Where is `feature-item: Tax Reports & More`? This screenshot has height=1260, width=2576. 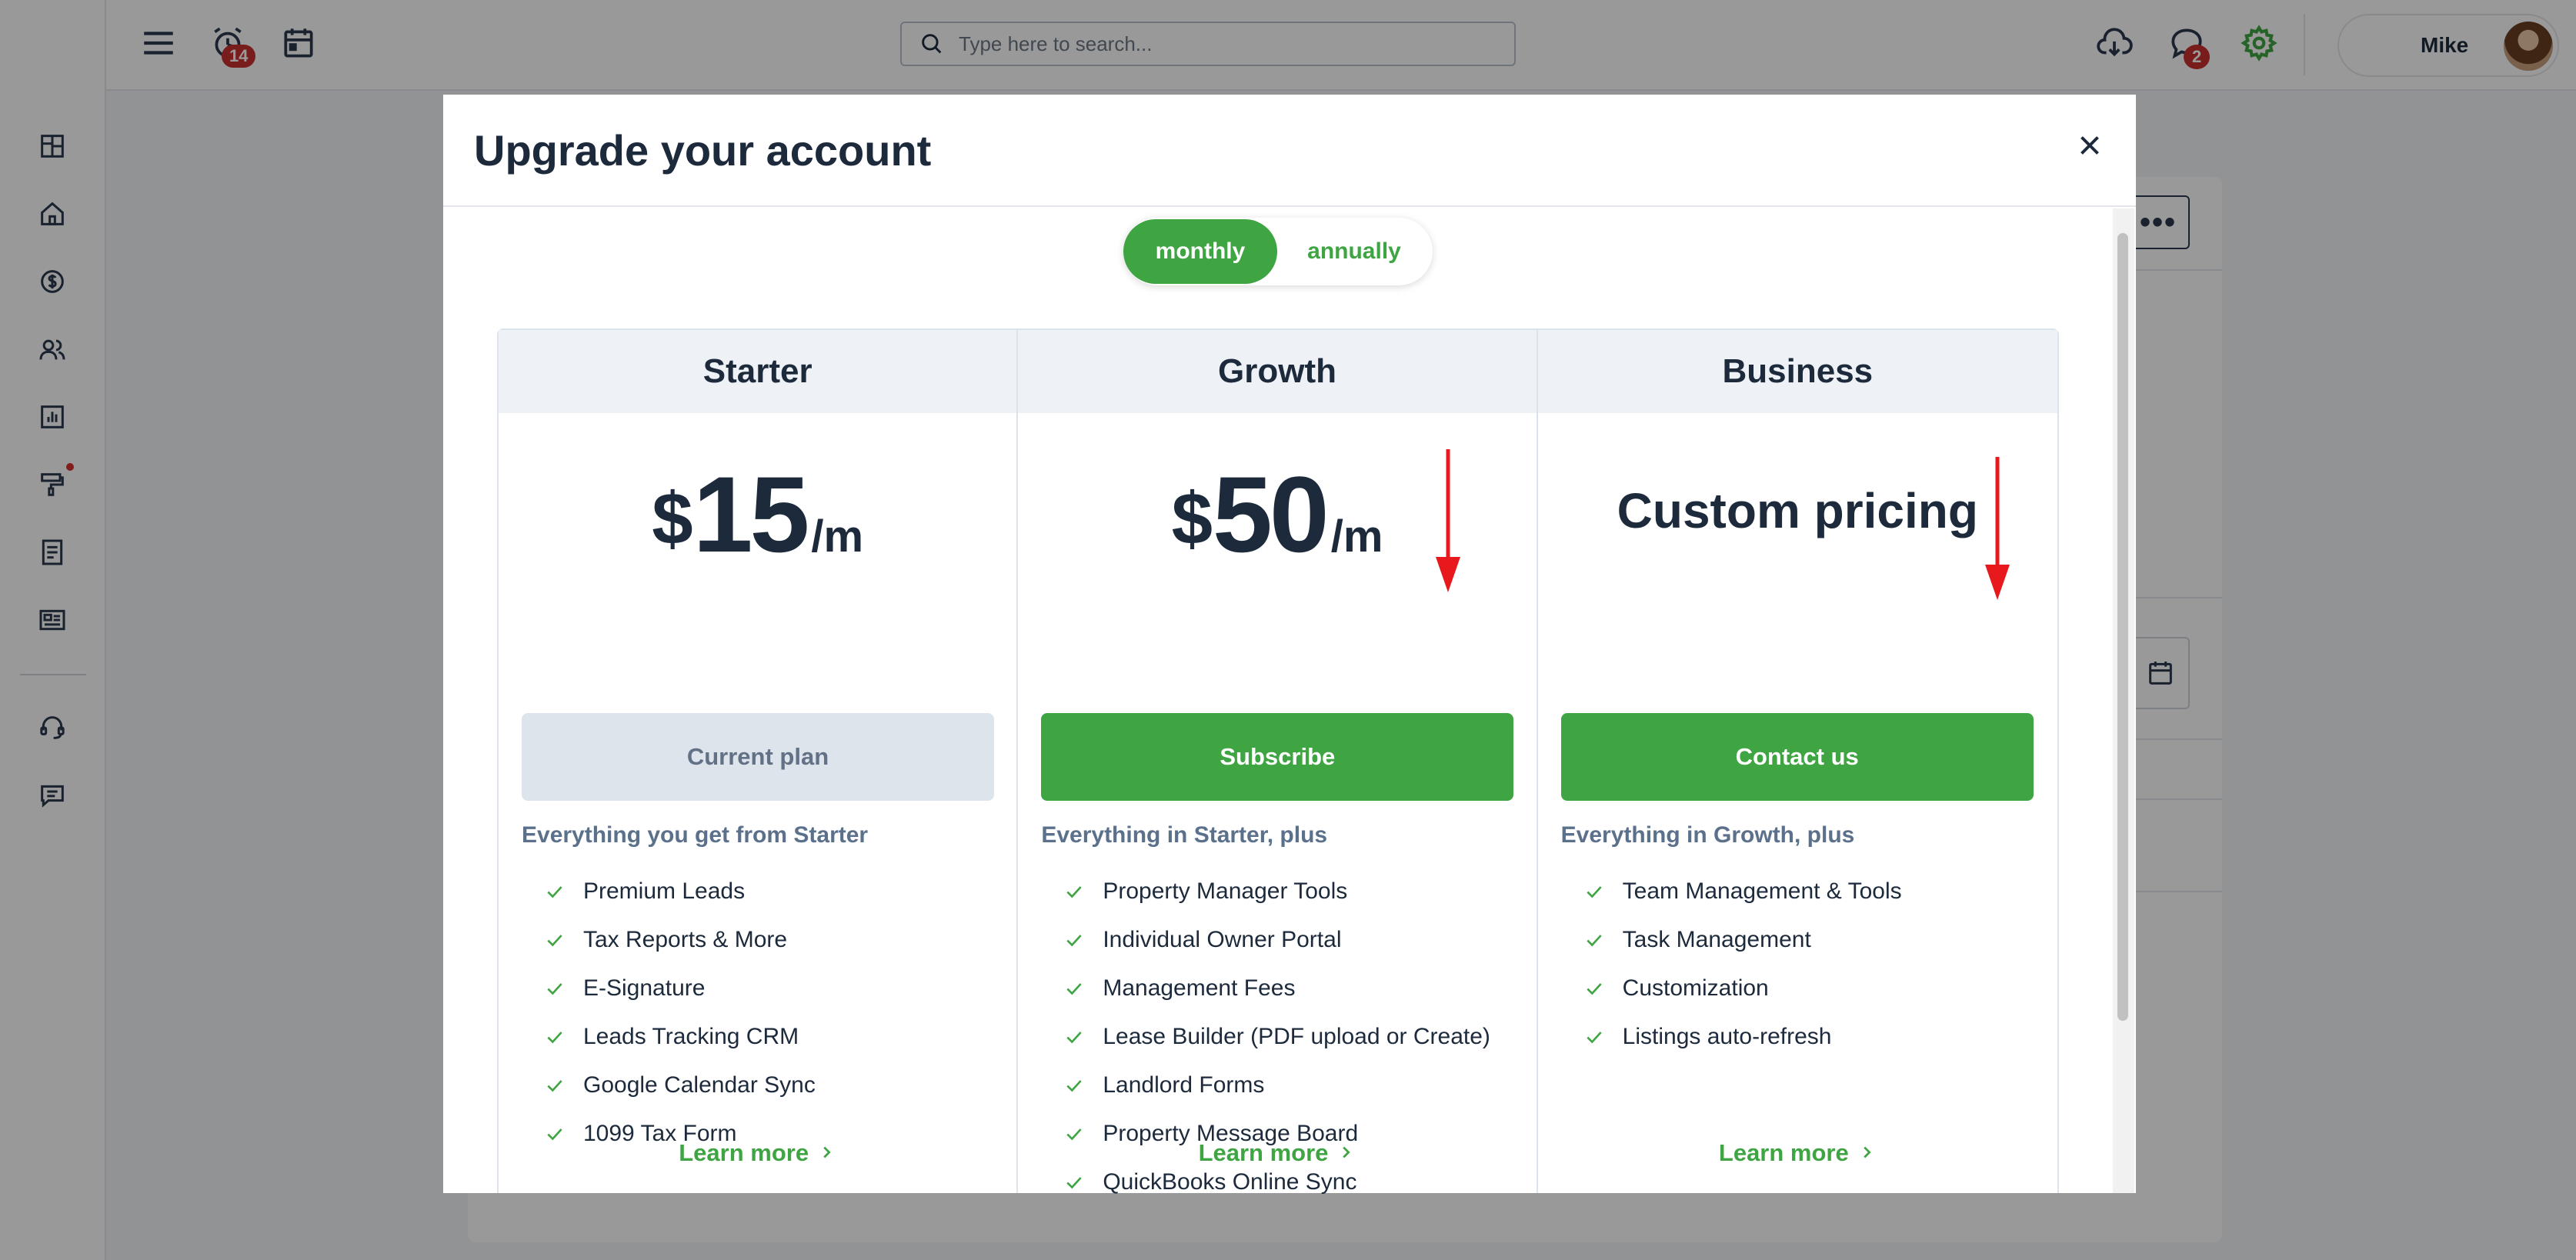 feature-item: Tax Reports & More is located at coordinates (681, 940).